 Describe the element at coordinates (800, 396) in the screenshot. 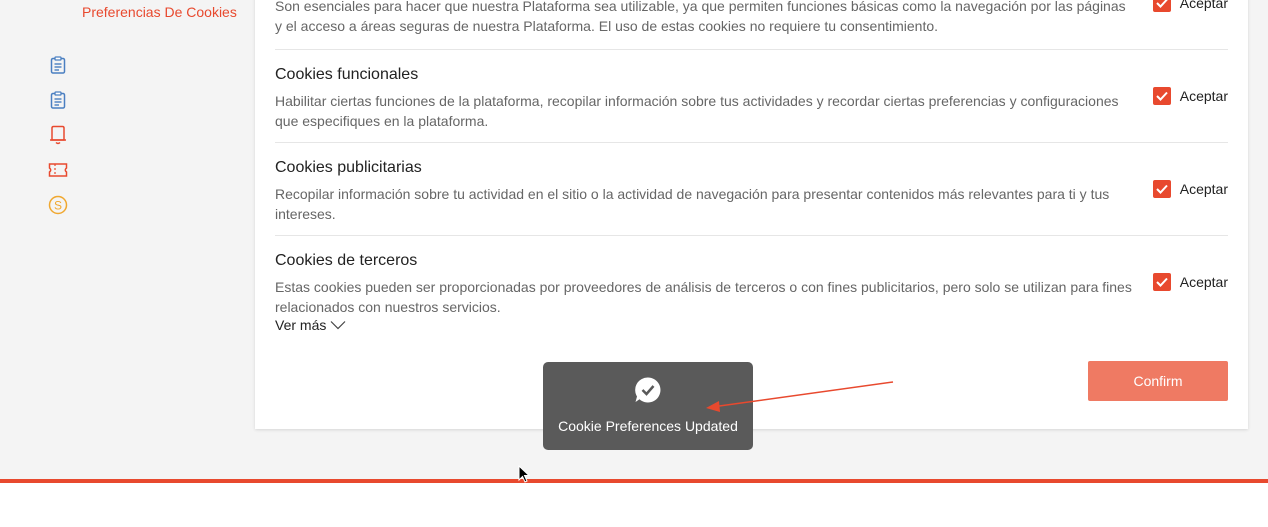

I see `annotation-arrow` at that location.